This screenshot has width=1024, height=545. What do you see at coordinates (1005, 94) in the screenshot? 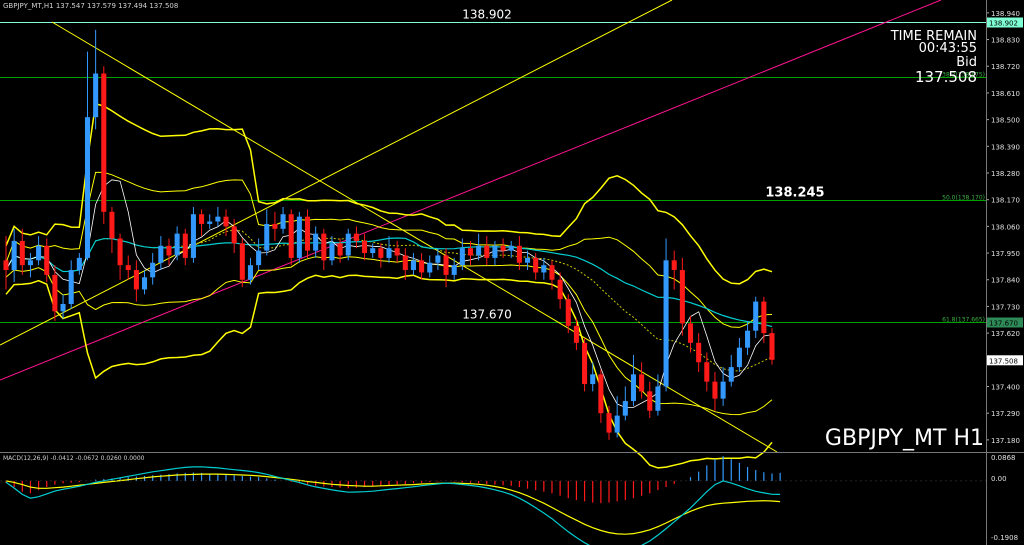
I see `price-tick-label: 138.610` at bounding box center [1005, 94].